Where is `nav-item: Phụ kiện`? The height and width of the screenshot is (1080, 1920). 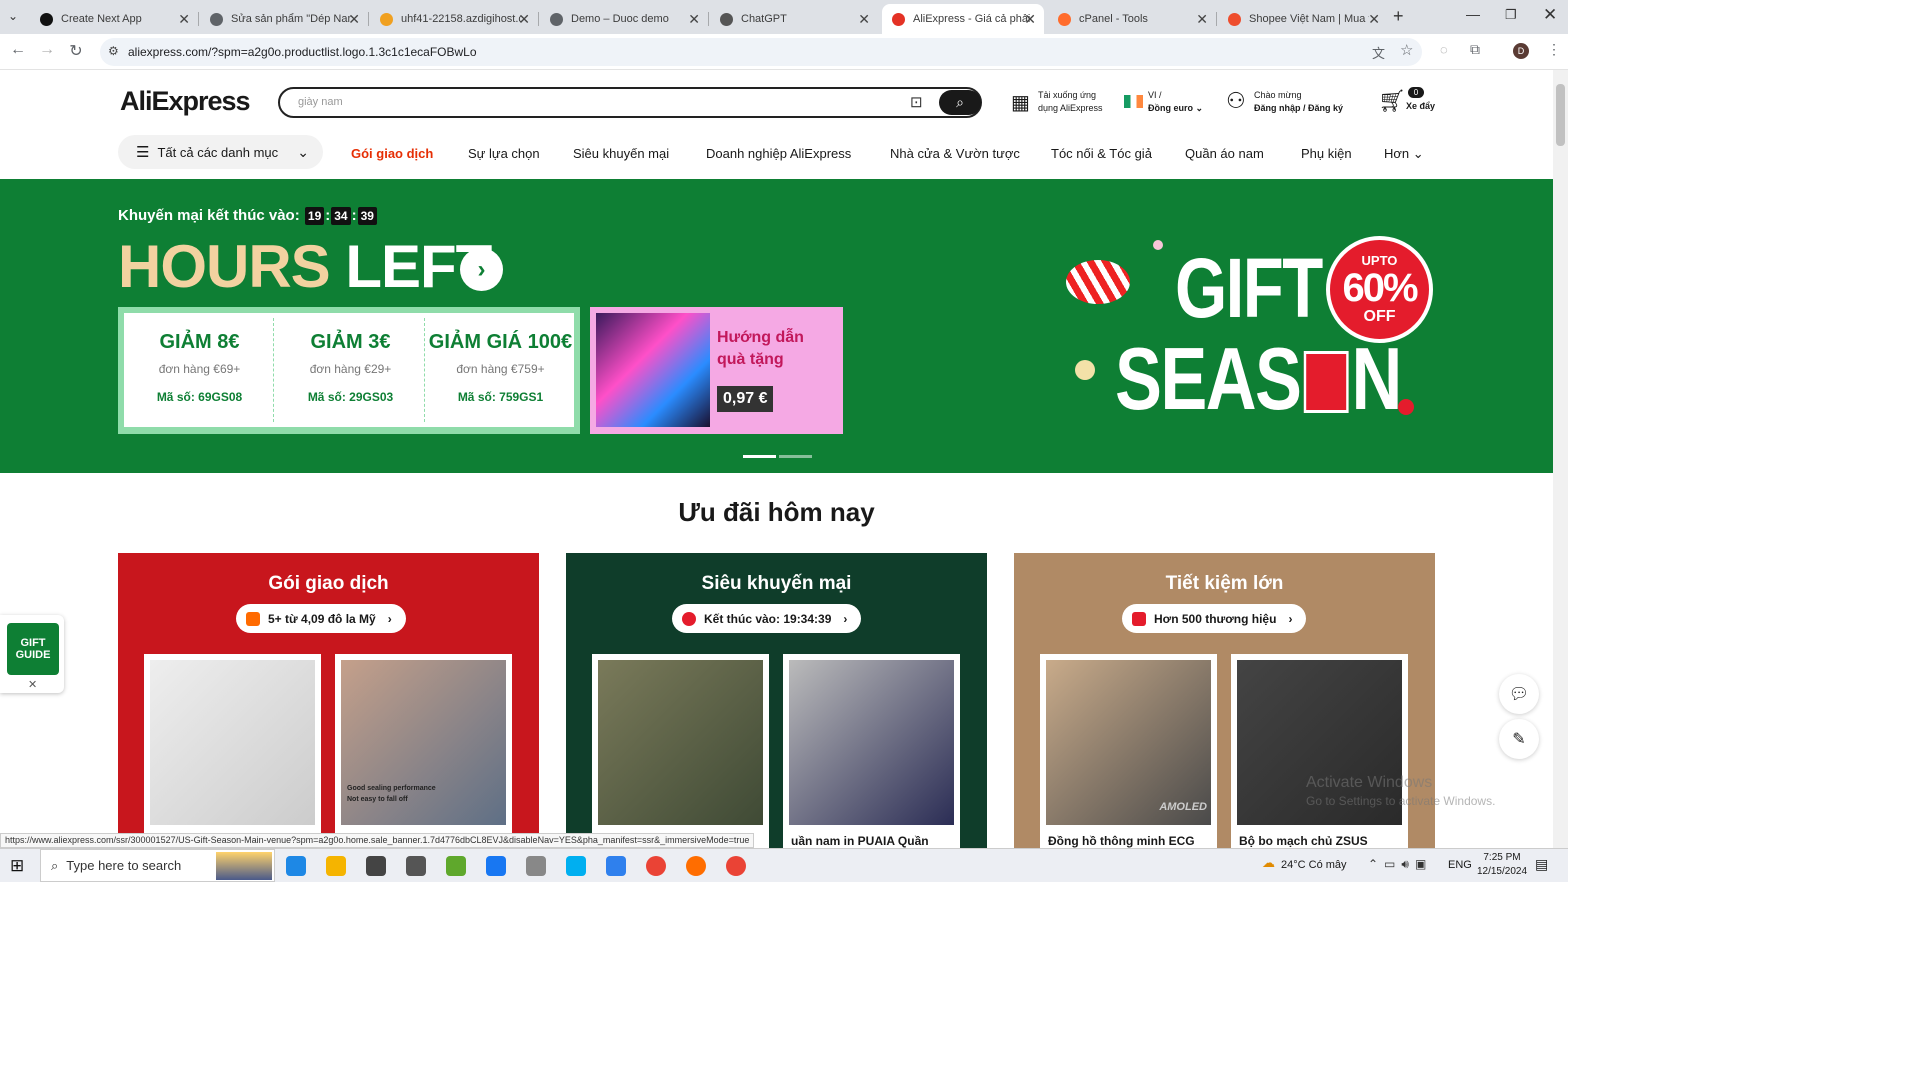 nav-item: Phụ kiện is located at coordinates (1326, 153).